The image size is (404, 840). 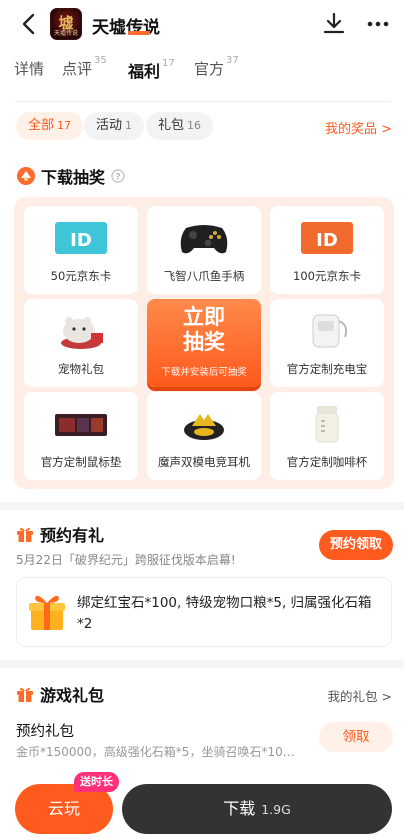 I want to click on game-gifts-section-title: 游戏礼包, so click(x=60, y=694).